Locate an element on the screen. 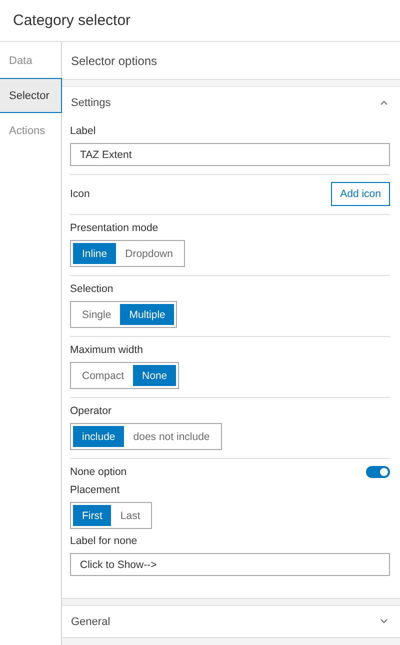 The width and height of the screenshot is (400, 645). field-label: Icon is located at coordinates (80, 194).